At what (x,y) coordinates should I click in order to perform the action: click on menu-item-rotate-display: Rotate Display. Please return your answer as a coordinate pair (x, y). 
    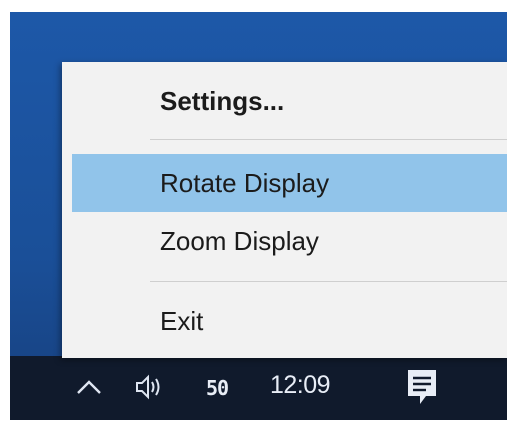
    Looking at the image, I should click on (289, 183).